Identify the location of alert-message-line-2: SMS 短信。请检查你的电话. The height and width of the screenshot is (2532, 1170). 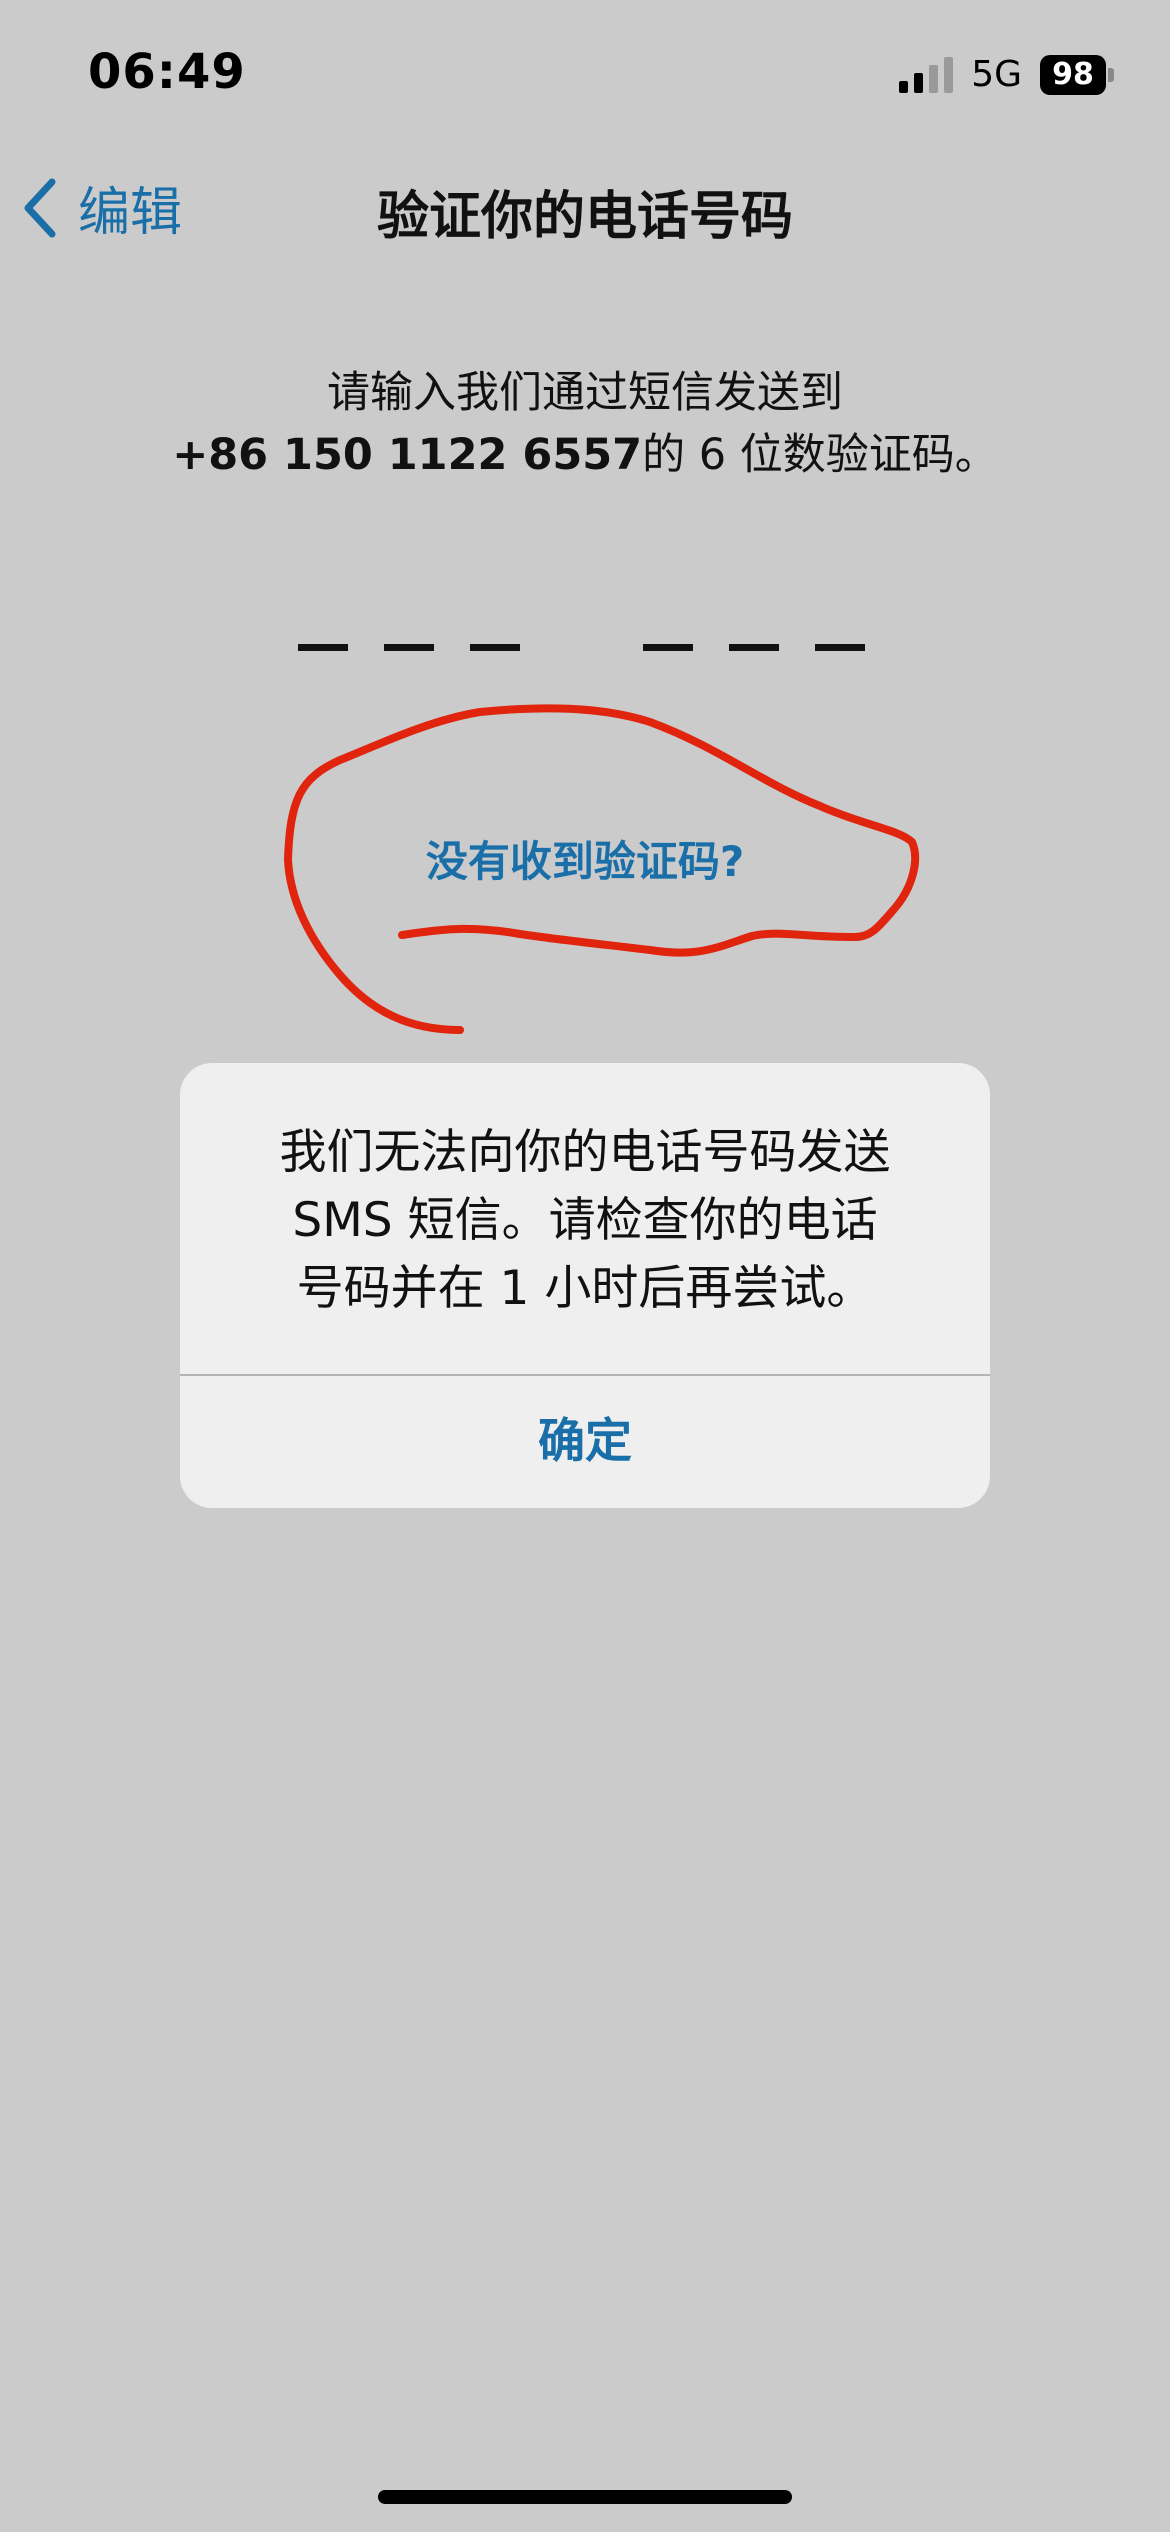
(585, 1220).